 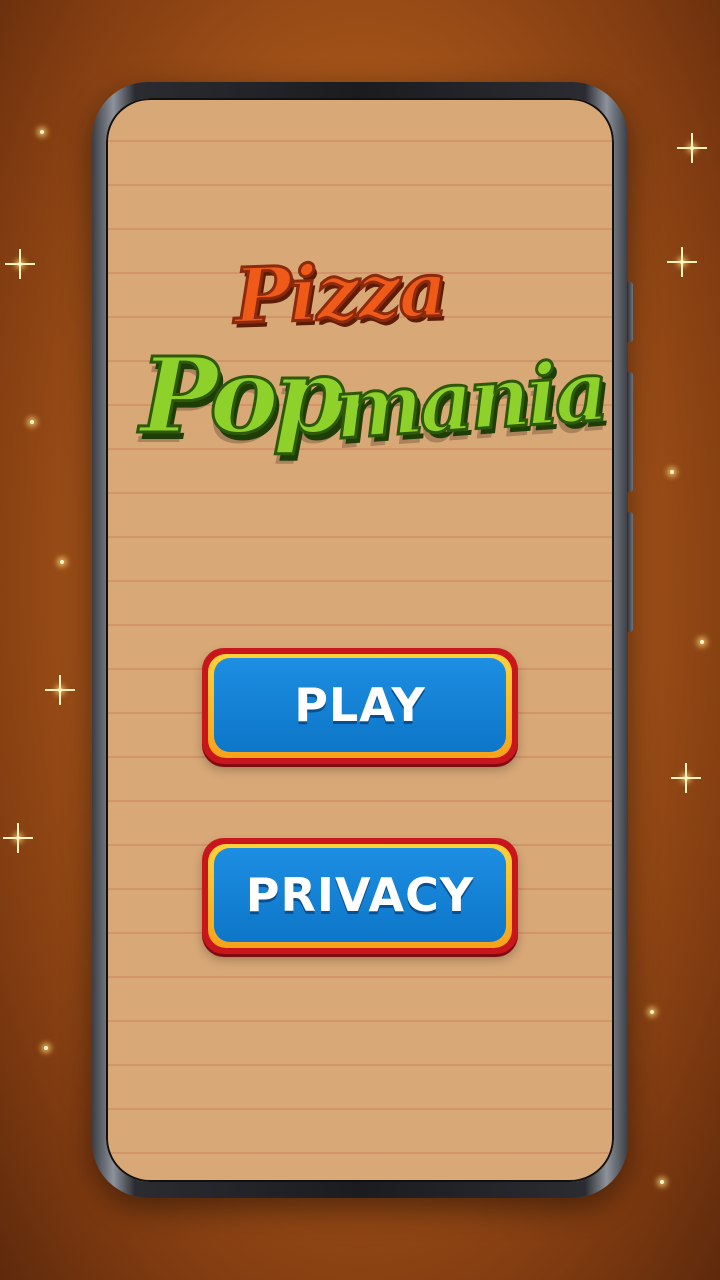 I want to click on privacy-button-face: PRIVACY, so click(x=360, y=895).